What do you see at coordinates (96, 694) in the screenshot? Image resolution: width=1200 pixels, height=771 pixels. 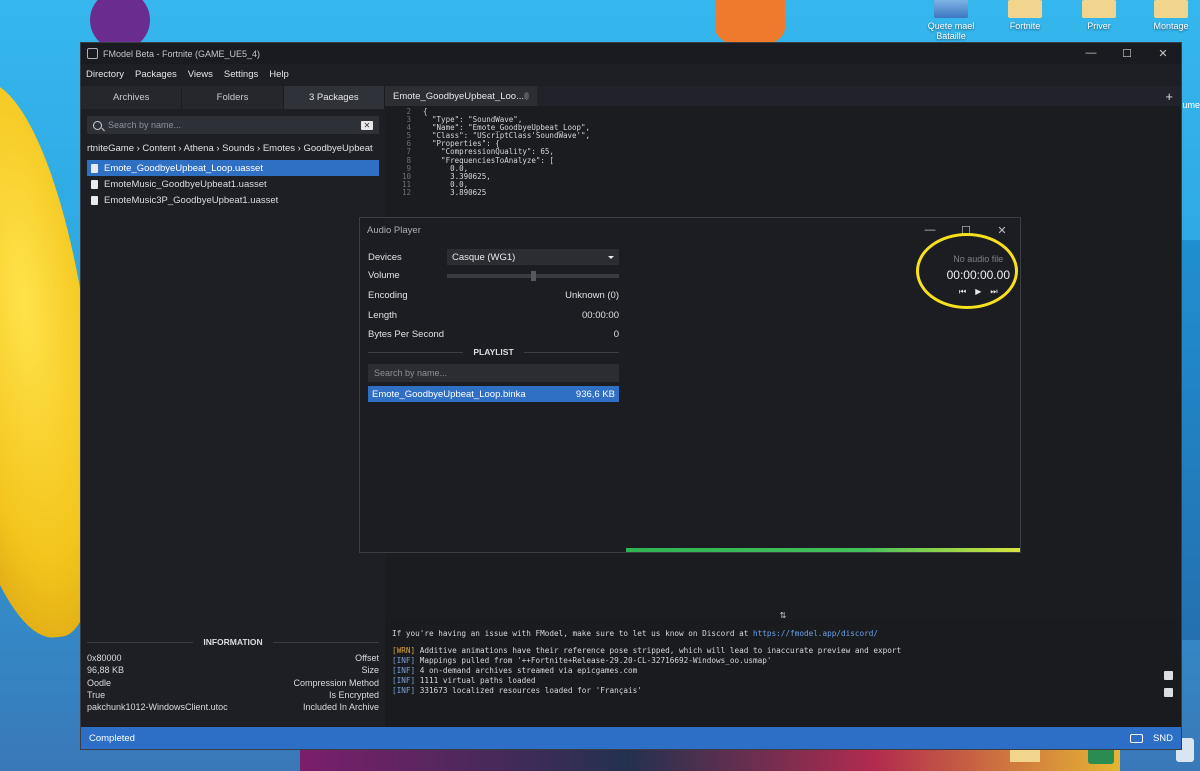 I see `info-value: True` at bounding box center [96, 694].